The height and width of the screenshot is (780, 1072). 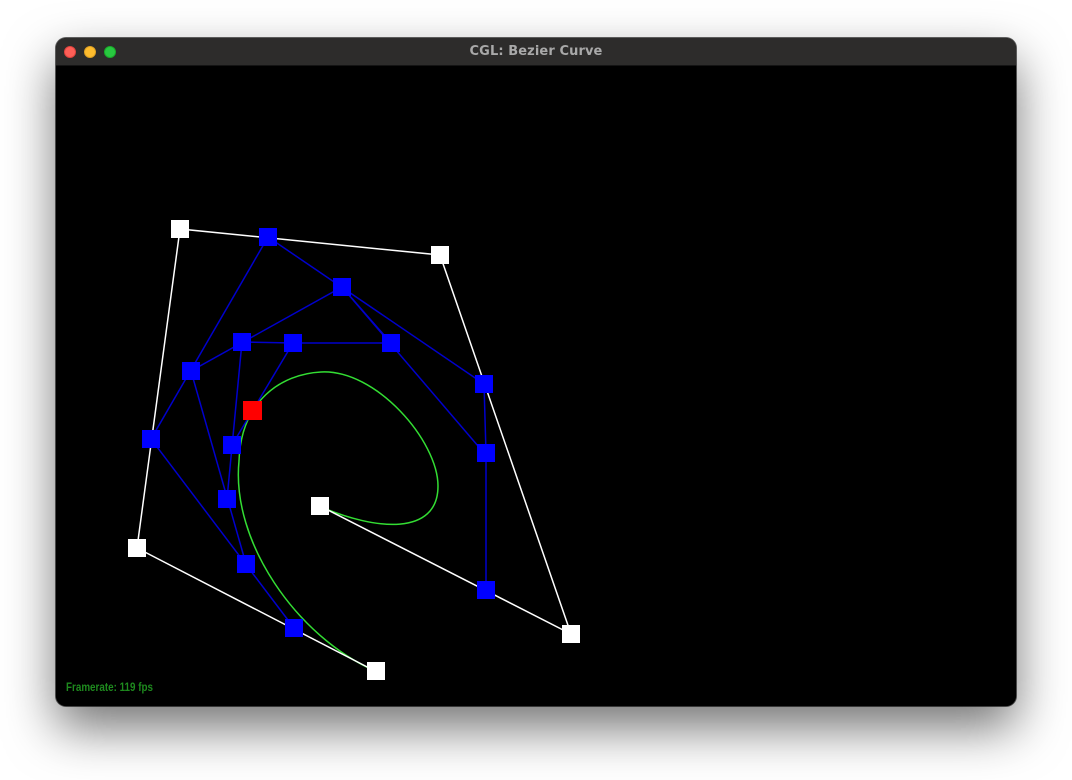 I want to click on evaluated-point, so click(x=252, y=410).